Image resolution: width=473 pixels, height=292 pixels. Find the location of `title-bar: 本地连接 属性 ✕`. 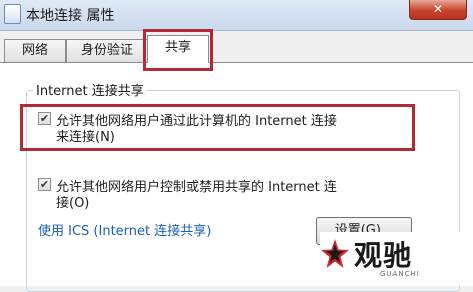

title-bar: 本地连接 属性 ✕ is located at coordinates (236, 15).